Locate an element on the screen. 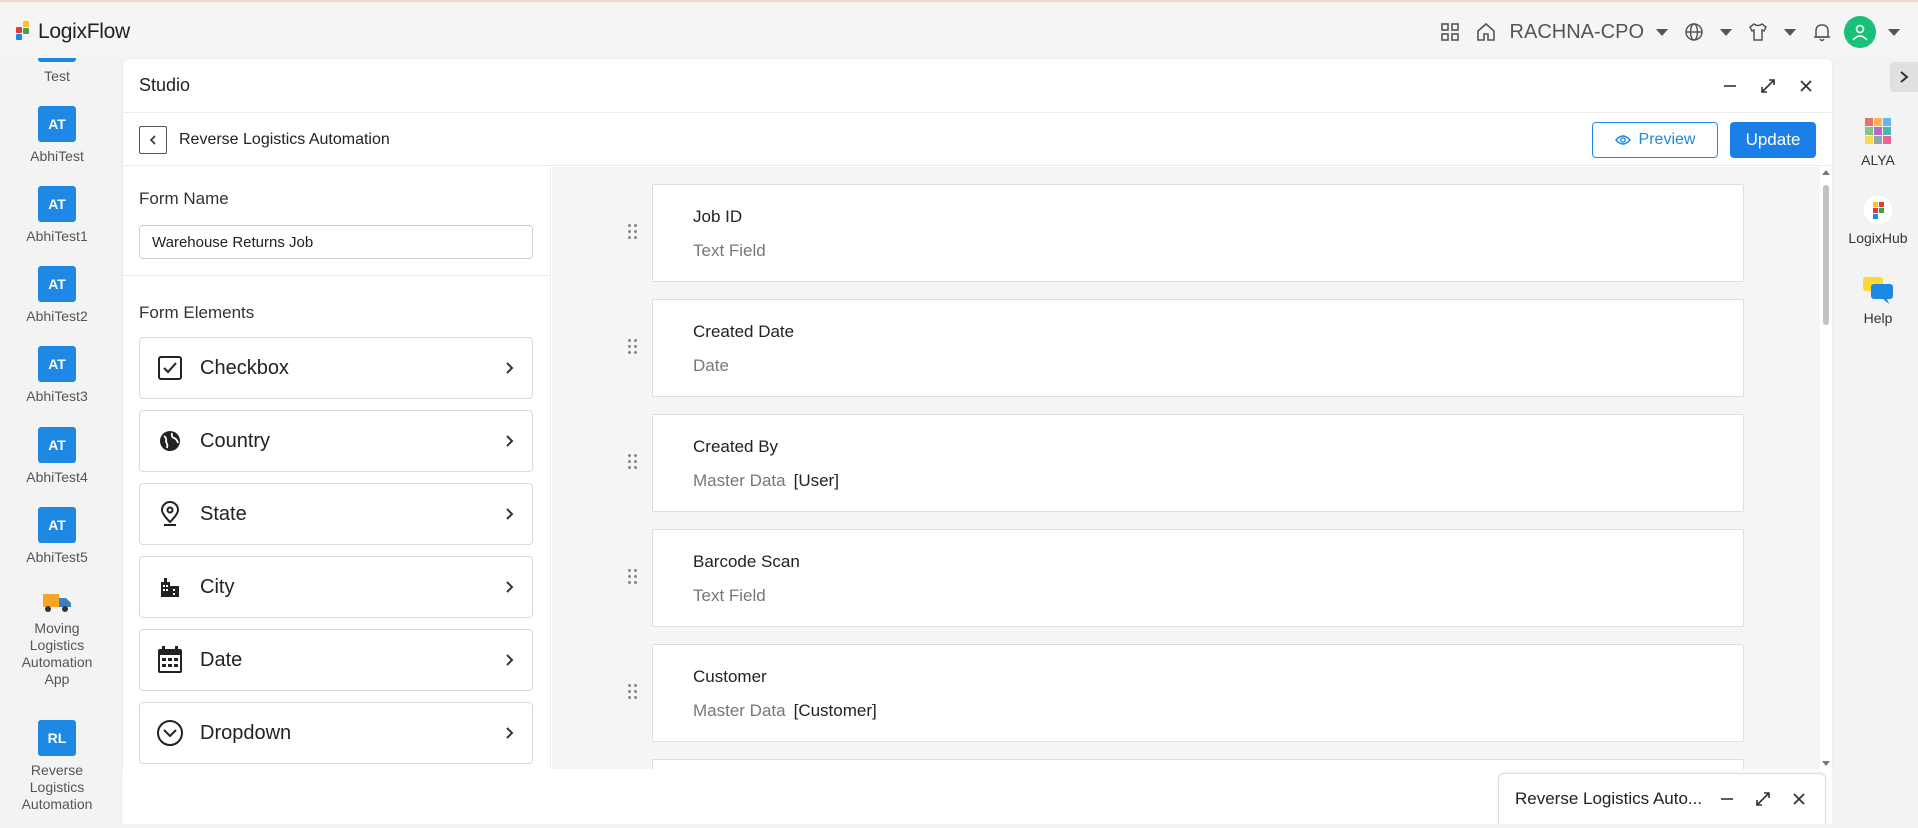 This screenshot has width=1918, height=828. alya-cube-icon is located at coordinates (1878, 131).